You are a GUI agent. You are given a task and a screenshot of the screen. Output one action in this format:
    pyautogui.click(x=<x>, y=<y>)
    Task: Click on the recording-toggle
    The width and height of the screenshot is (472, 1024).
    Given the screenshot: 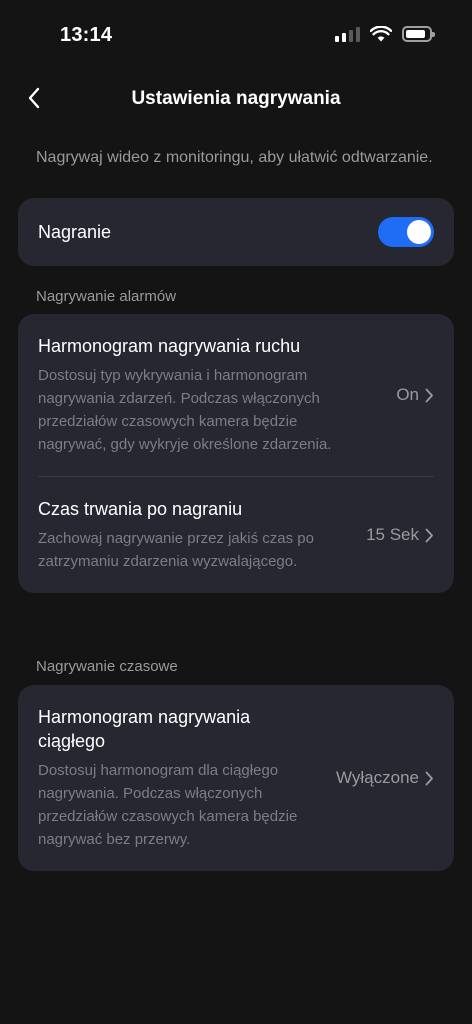 What is the action you would take?
    pyautogui.click(x=406, y=232)
    